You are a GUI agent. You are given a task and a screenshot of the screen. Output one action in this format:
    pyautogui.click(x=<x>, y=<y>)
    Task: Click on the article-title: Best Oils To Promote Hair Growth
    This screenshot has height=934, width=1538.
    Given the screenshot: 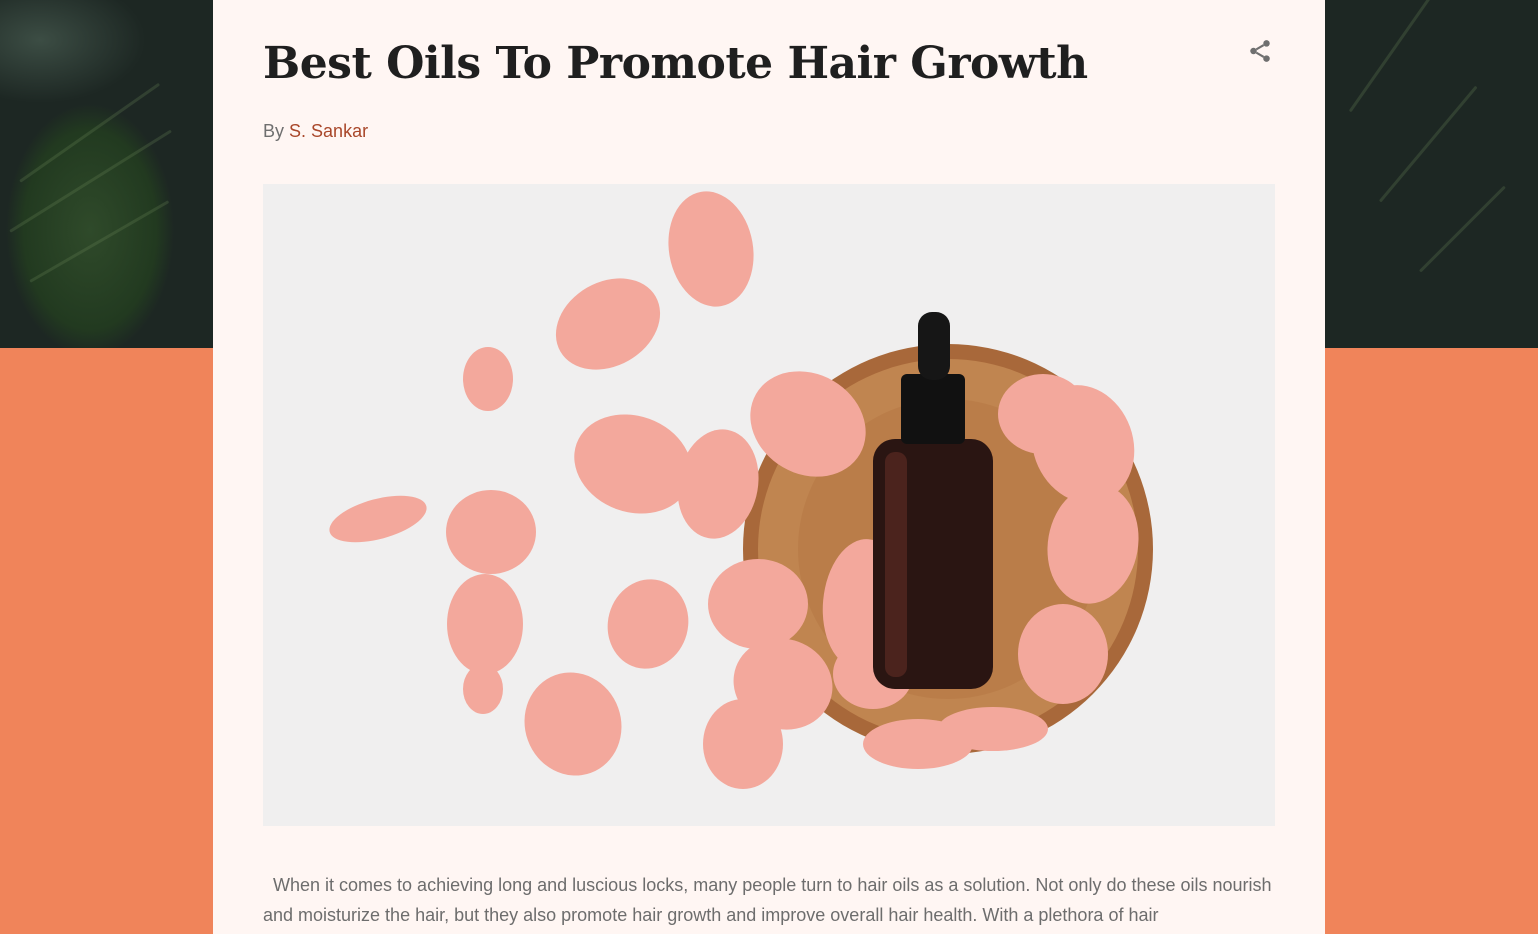 What is the action you would take?
    pyautogui.click(x=675, y=63)
    